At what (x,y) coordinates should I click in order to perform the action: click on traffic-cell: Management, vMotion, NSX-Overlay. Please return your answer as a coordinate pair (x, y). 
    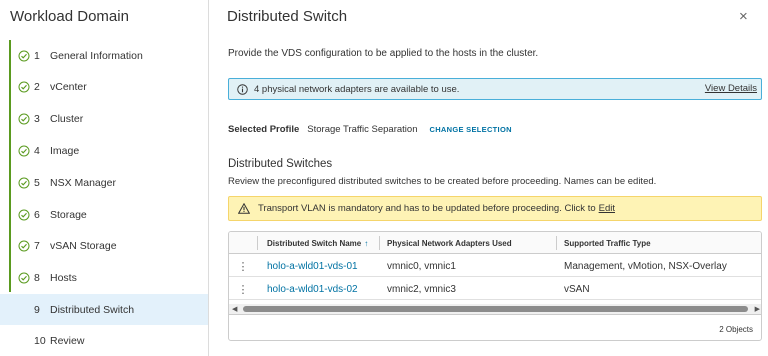
    Looking at the image, I should click on (645, 266).